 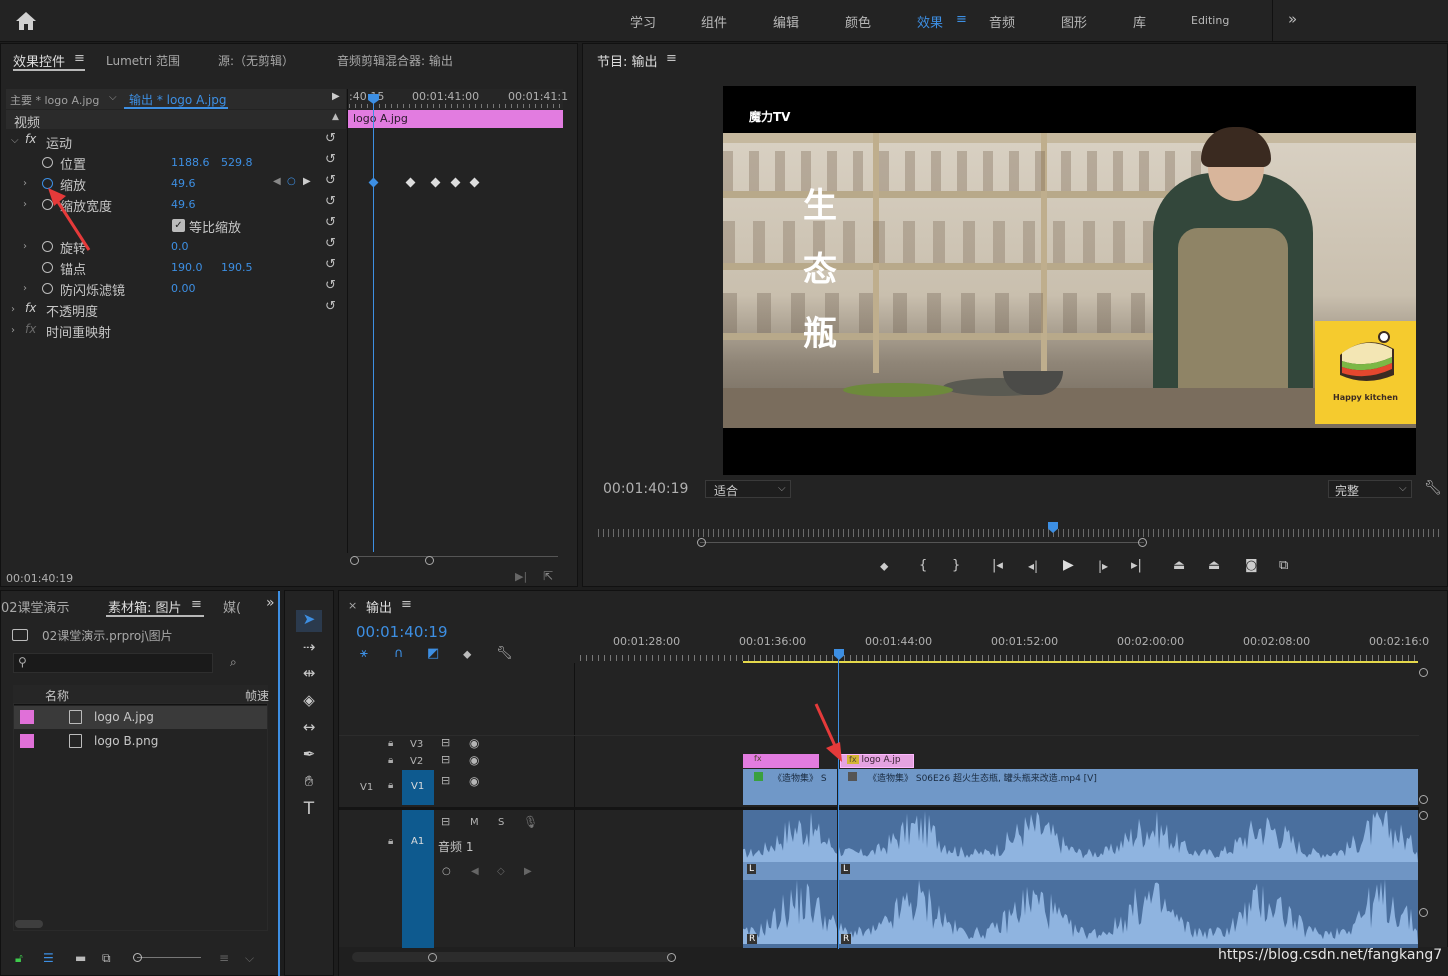 What do you see at coordinates (143, 60) in the screenshot?
I see `tab-lumetri-scopes: Lumetri 范围` at bounding box center [143, 60].